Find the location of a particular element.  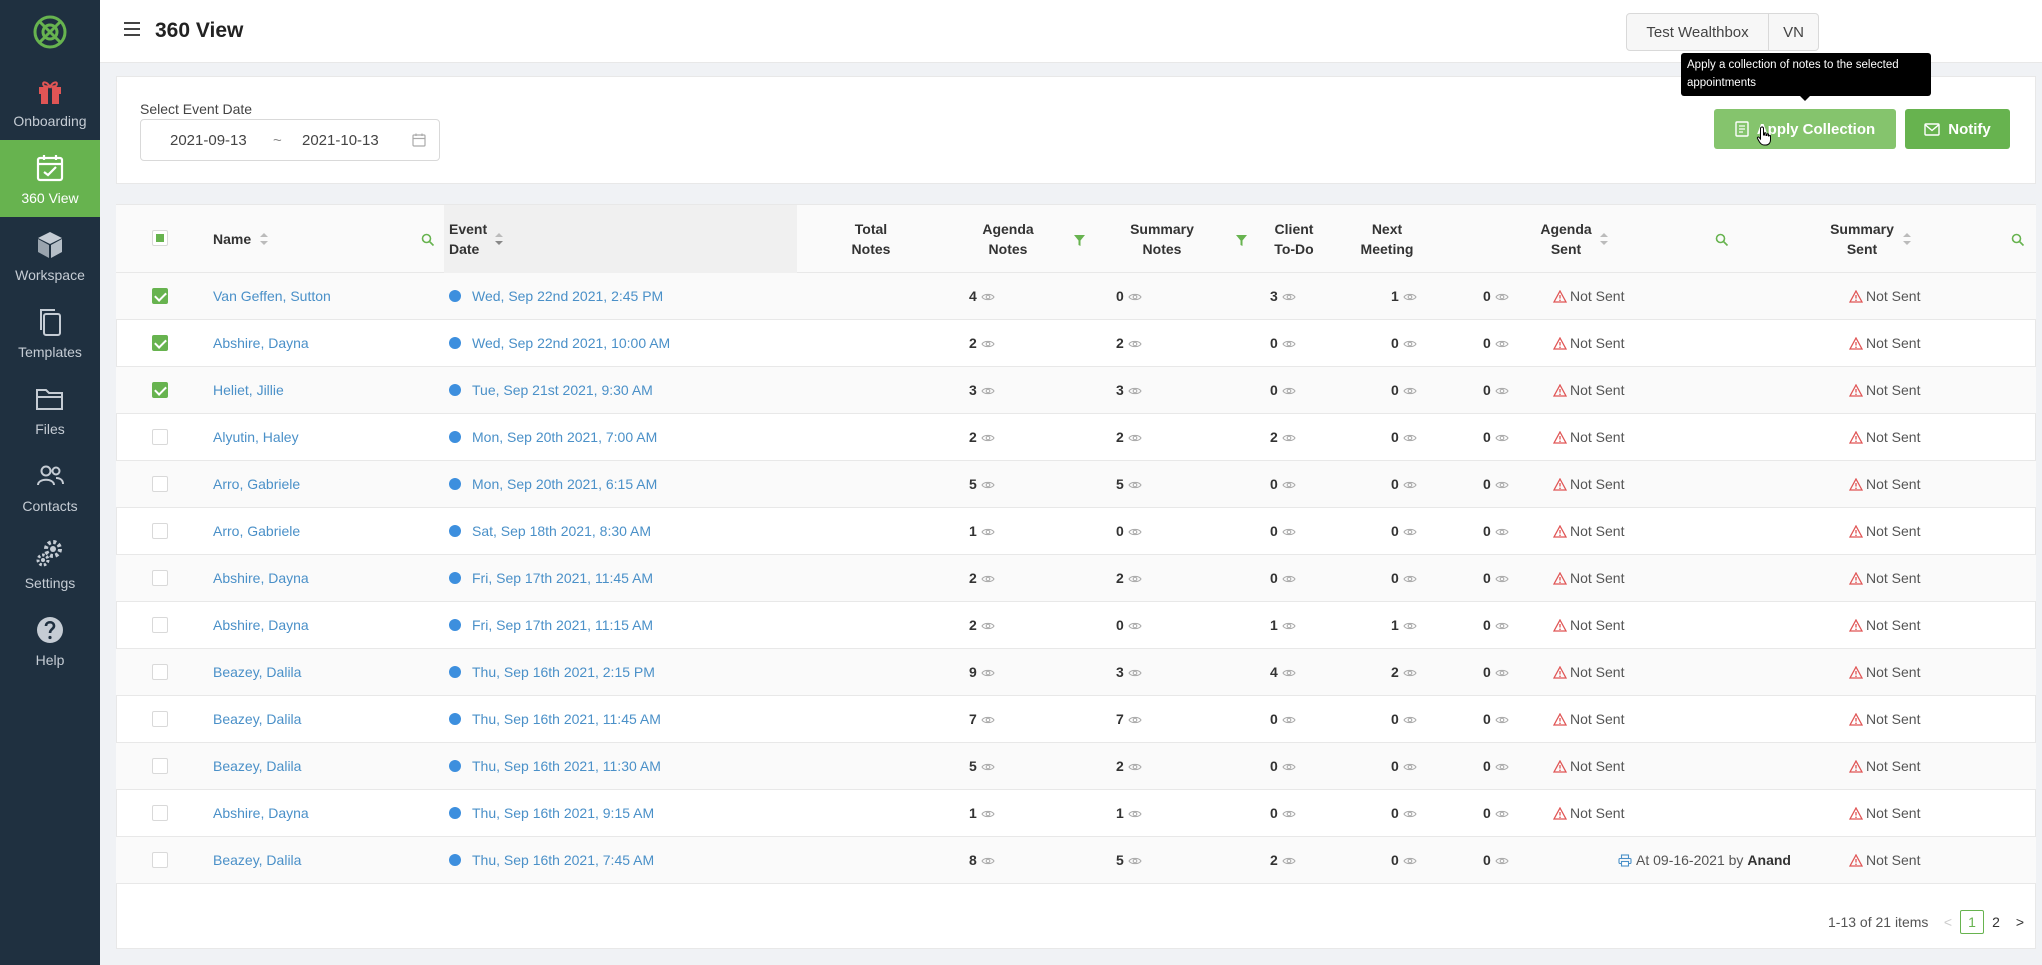

event-date-link: Thu, Sep 16th 2021, 9:15 AM is located at coordinates (563, 813).